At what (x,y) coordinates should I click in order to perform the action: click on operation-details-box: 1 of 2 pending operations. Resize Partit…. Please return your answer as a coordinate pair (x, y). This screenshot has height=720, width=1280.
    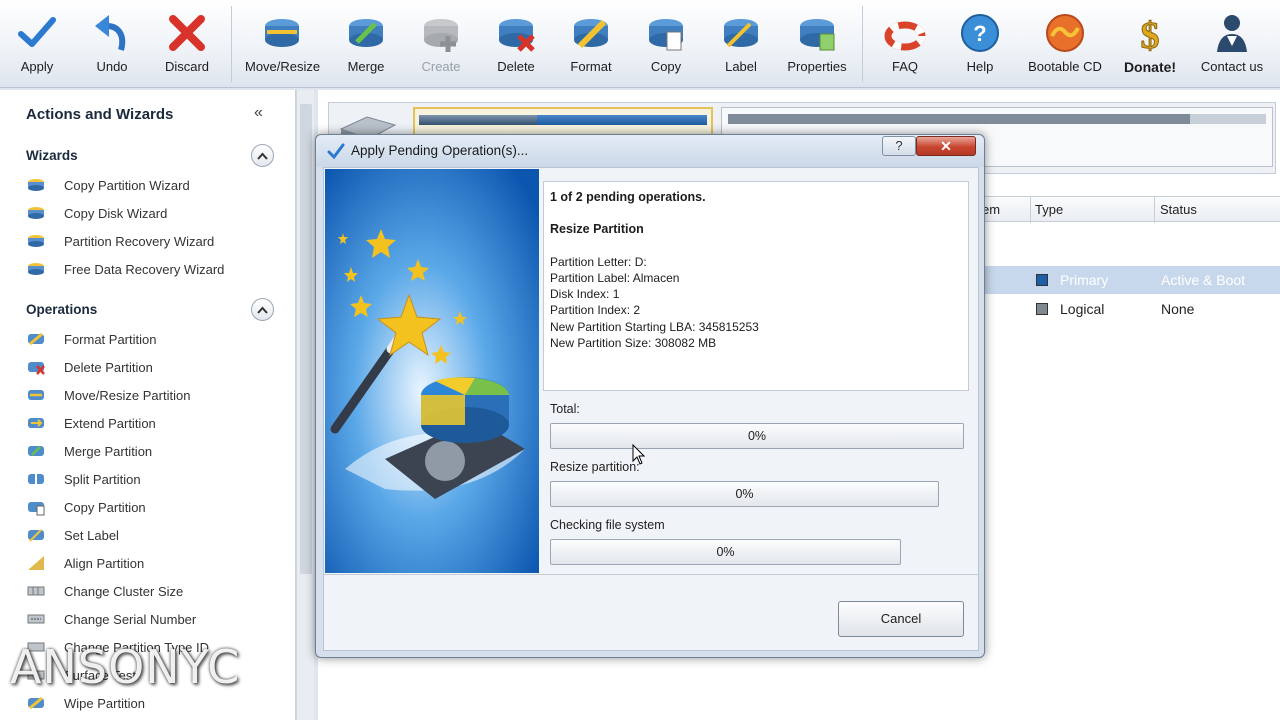
    Looking at the image, I should click on (756, 286).